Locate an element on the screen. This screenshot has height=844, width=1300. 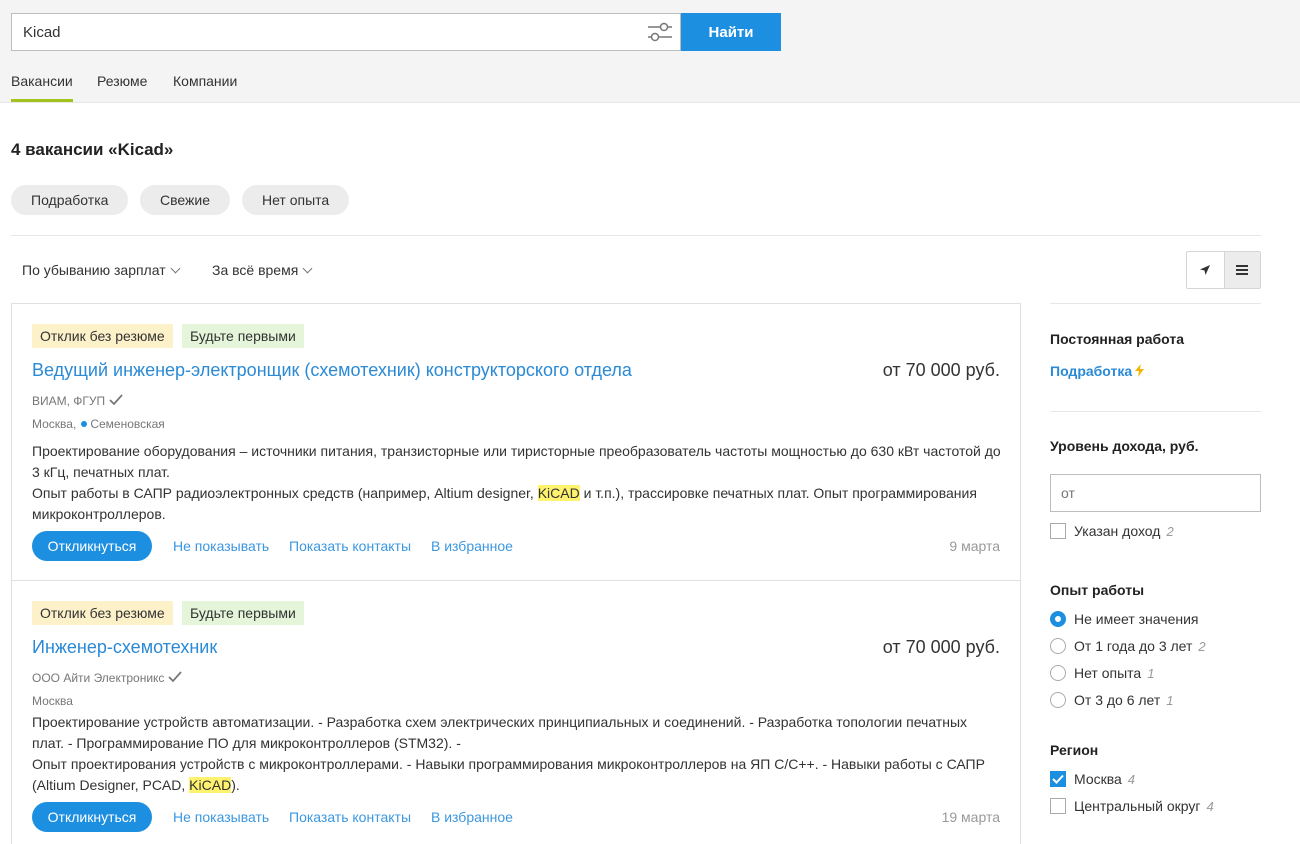
vacancy-company: ВИАМ, ФГУП is located at coordinates (77, 401).